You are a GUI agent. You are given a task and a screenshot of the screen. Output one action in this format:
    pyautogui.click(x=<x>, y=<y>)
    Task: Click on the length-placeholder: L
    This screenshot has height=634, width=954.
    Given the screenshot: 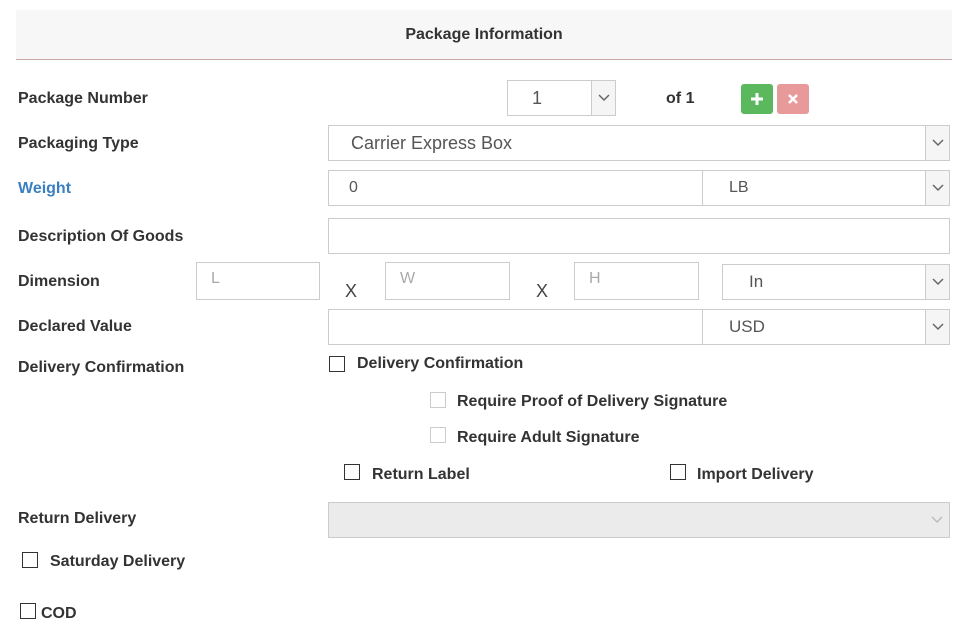 What is the action you would take?
    pyautogui.click(x=215, y=278)
    